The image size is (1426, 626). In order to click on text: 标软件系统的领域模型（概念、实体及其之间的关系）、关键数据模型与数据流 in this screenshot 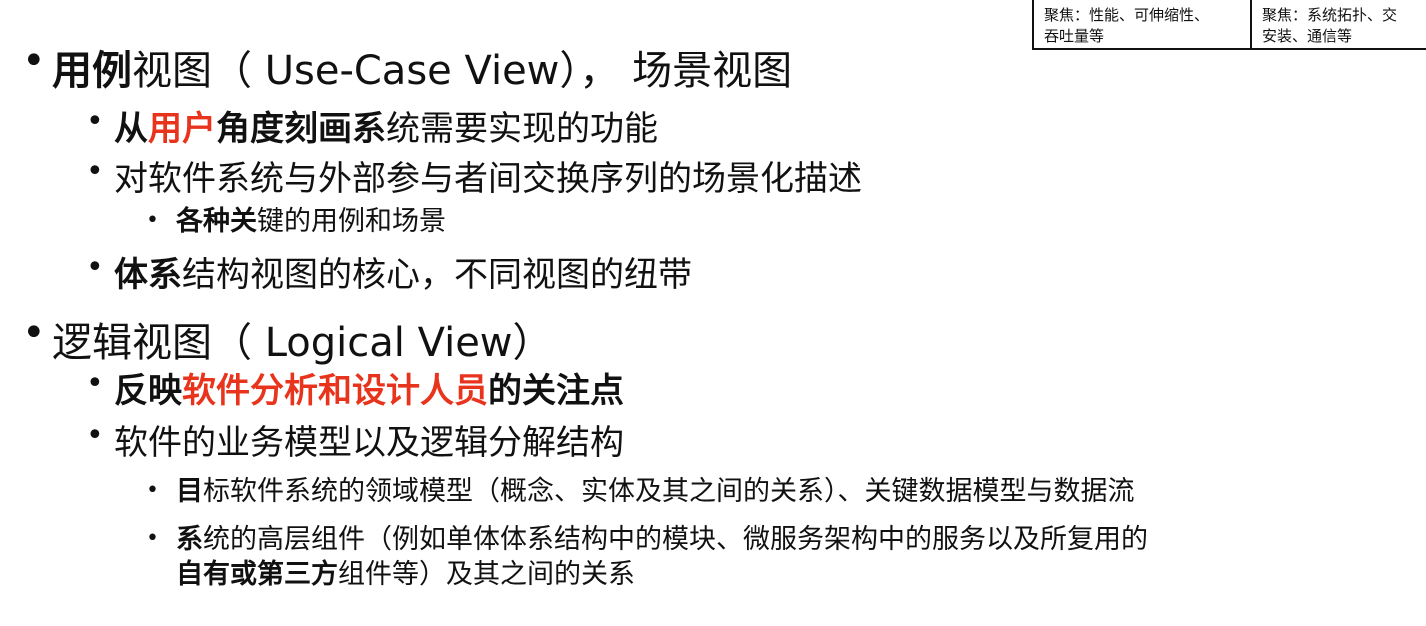, I will do `click(669, 491)`.